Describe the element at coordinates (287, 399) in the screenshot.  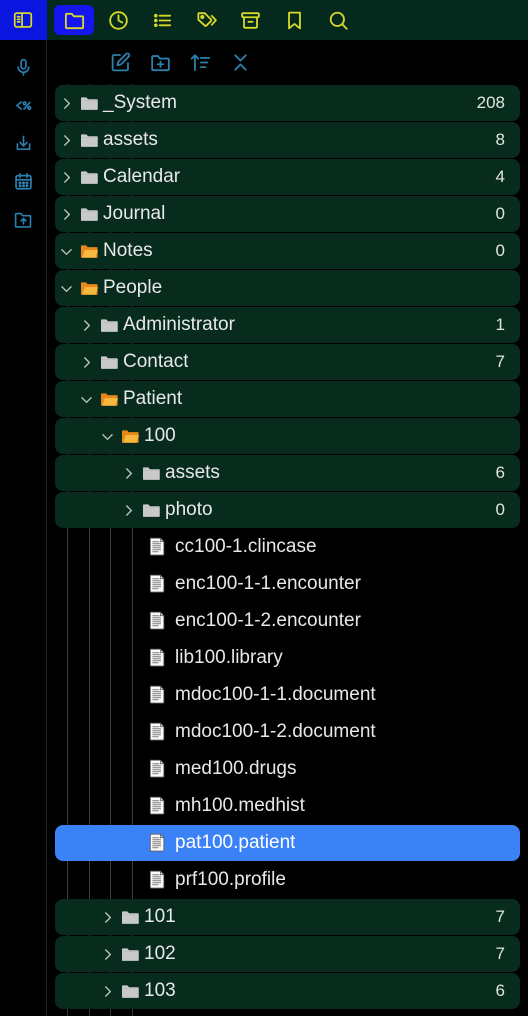
I see `tree-item-Patient: Patient` at that location.